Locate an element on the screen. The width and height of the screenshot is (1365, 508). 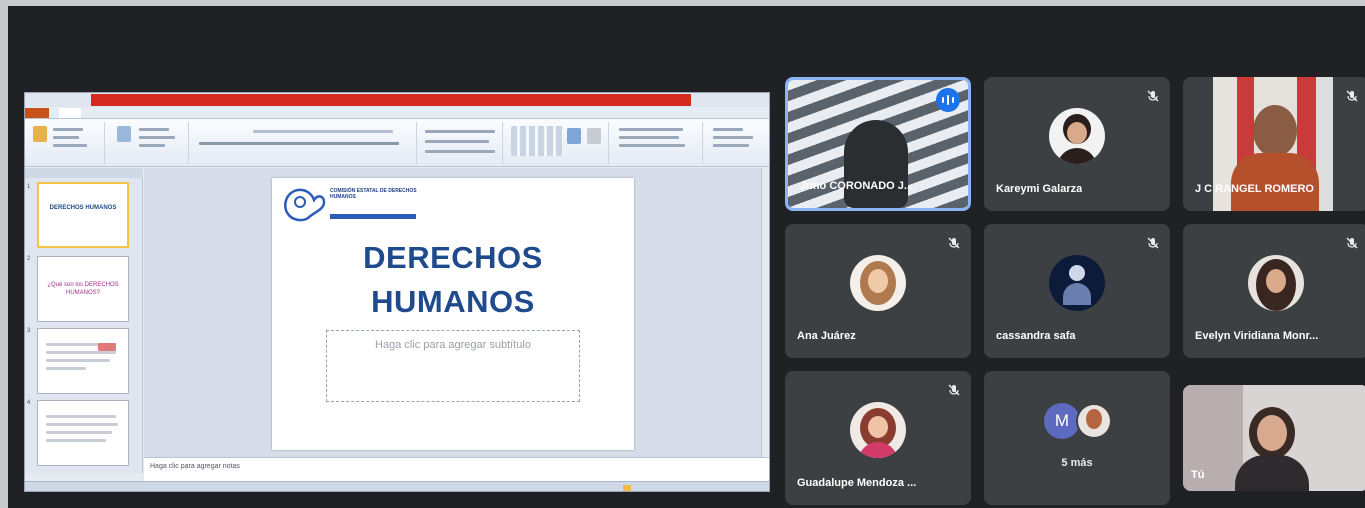
ppt-status-bar is located at coordinates (397, 486).